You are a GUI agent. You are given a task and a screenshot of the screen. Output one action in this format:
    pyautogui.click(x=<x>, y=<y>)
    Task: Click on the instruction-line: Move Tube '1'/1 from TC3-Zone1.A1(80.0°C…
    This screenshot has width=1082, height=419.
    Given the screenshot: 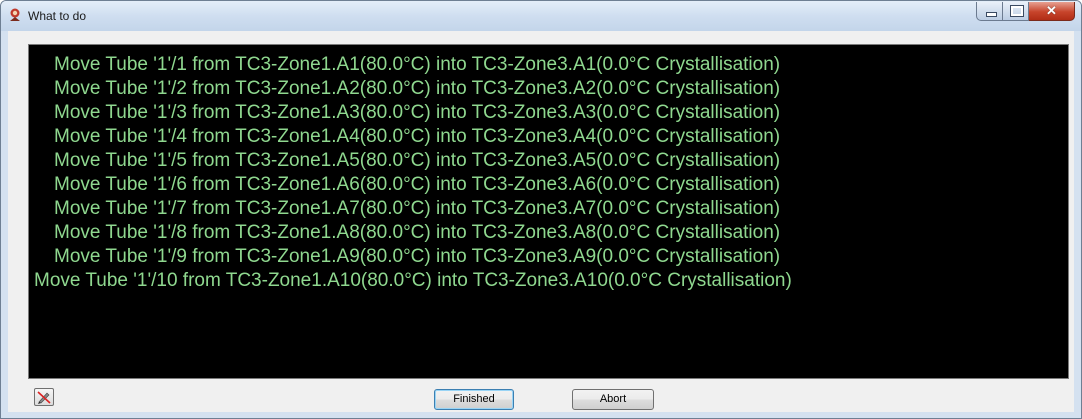 What is the action you would take?
    pyautogui.click(x=417, y=64)
    